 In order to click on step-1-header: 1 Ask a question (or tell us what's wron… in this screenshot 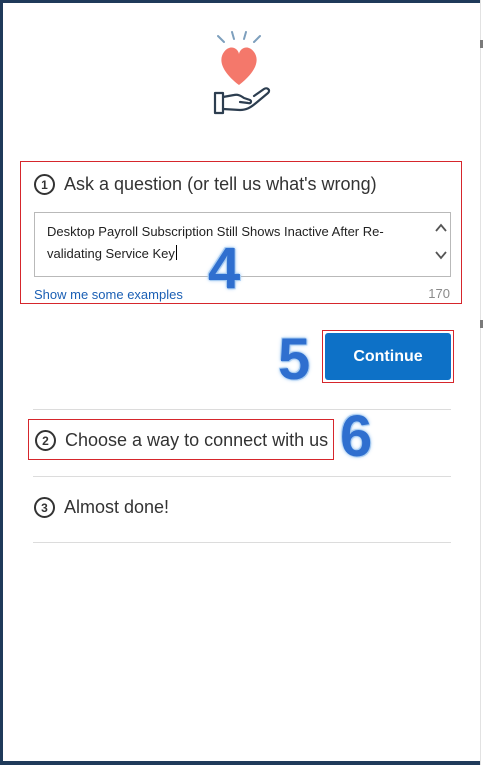, I will do `click(205, 184)`.